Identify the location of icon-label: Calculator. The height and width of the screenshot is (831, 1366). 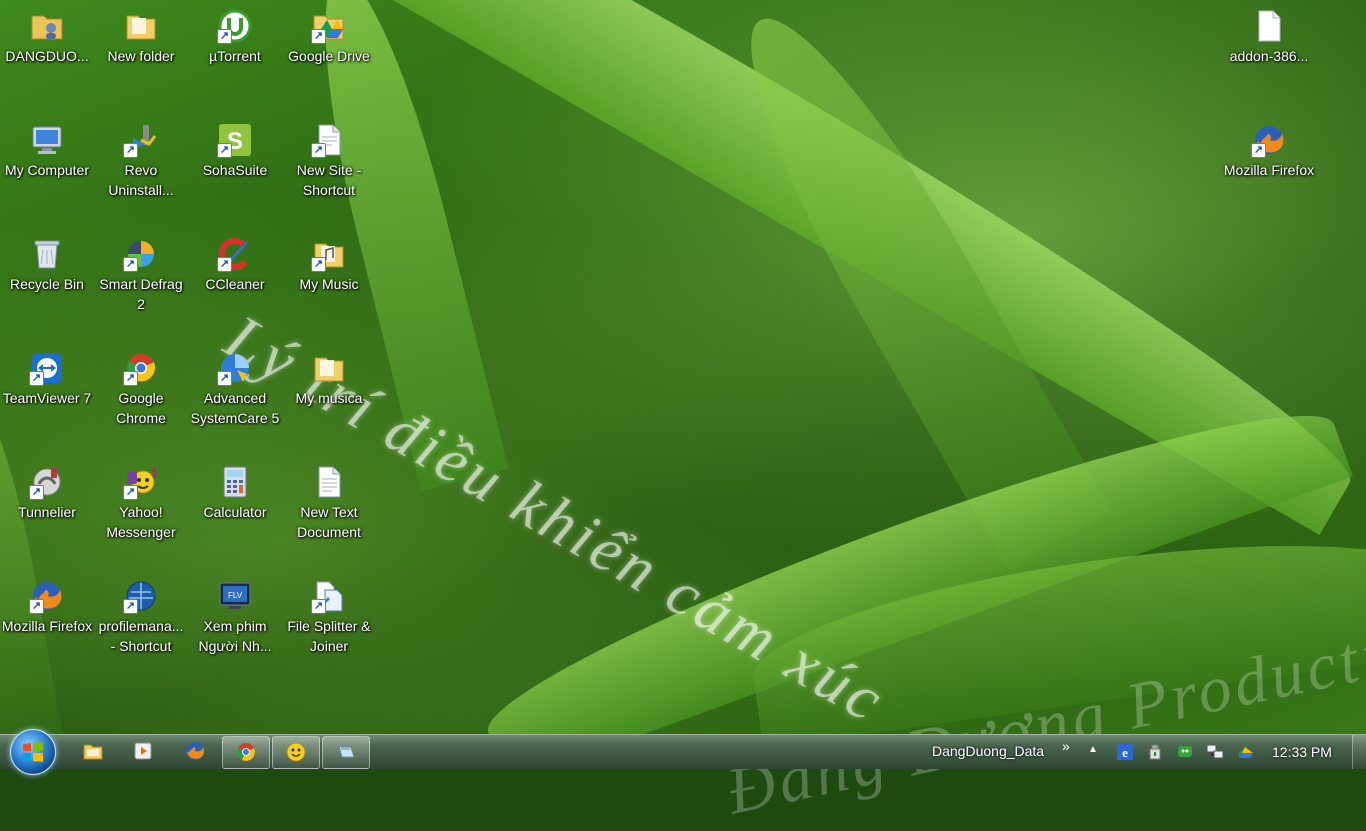
(235, 512).